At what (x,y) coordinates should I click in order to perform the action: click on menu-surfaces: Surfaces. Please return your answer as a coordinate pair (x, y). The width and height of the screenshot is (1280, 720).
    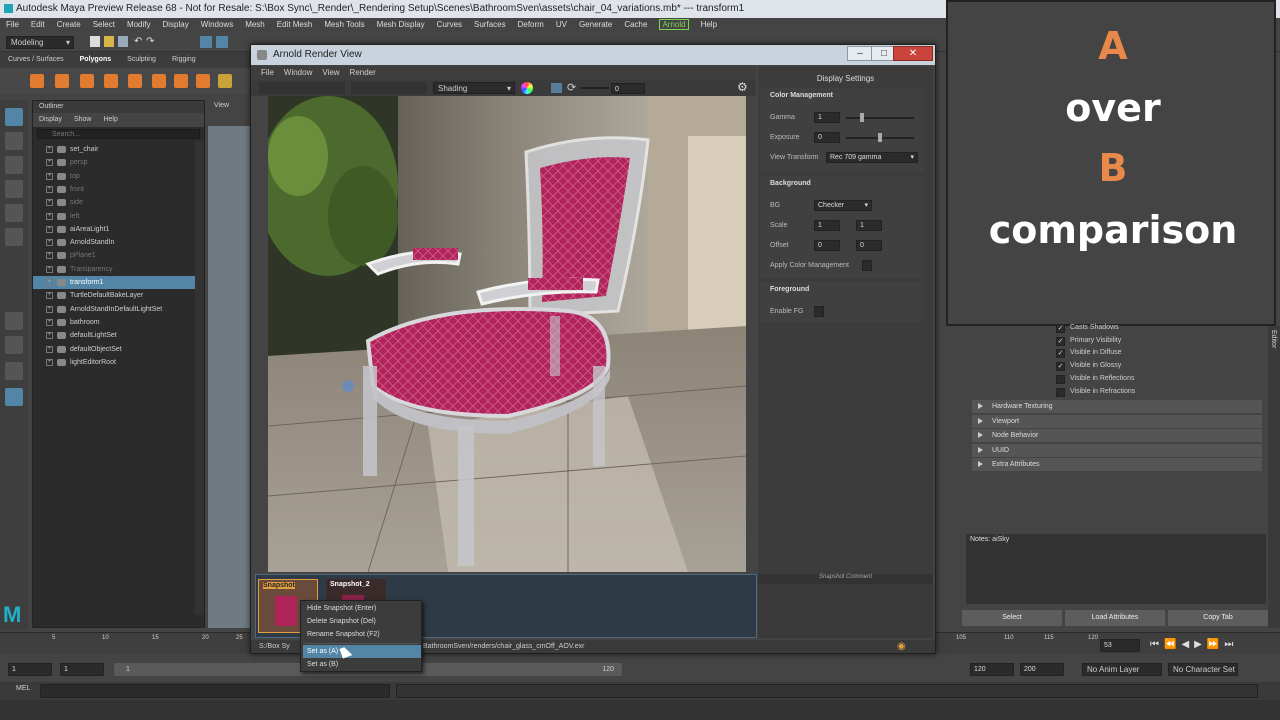
    Looking at the image, I should click on (490, 24).